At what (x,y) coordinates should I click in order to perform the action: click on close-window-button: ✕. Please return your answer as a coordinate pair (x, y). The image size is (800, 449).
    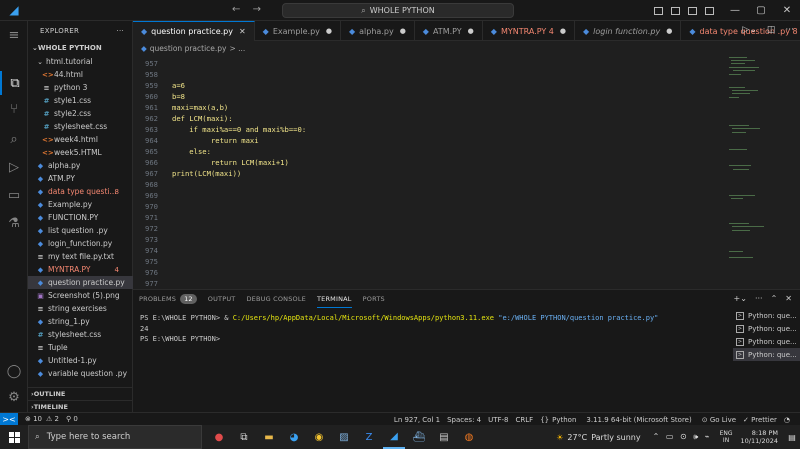
    Looking at the image, I should click on (787, 10).